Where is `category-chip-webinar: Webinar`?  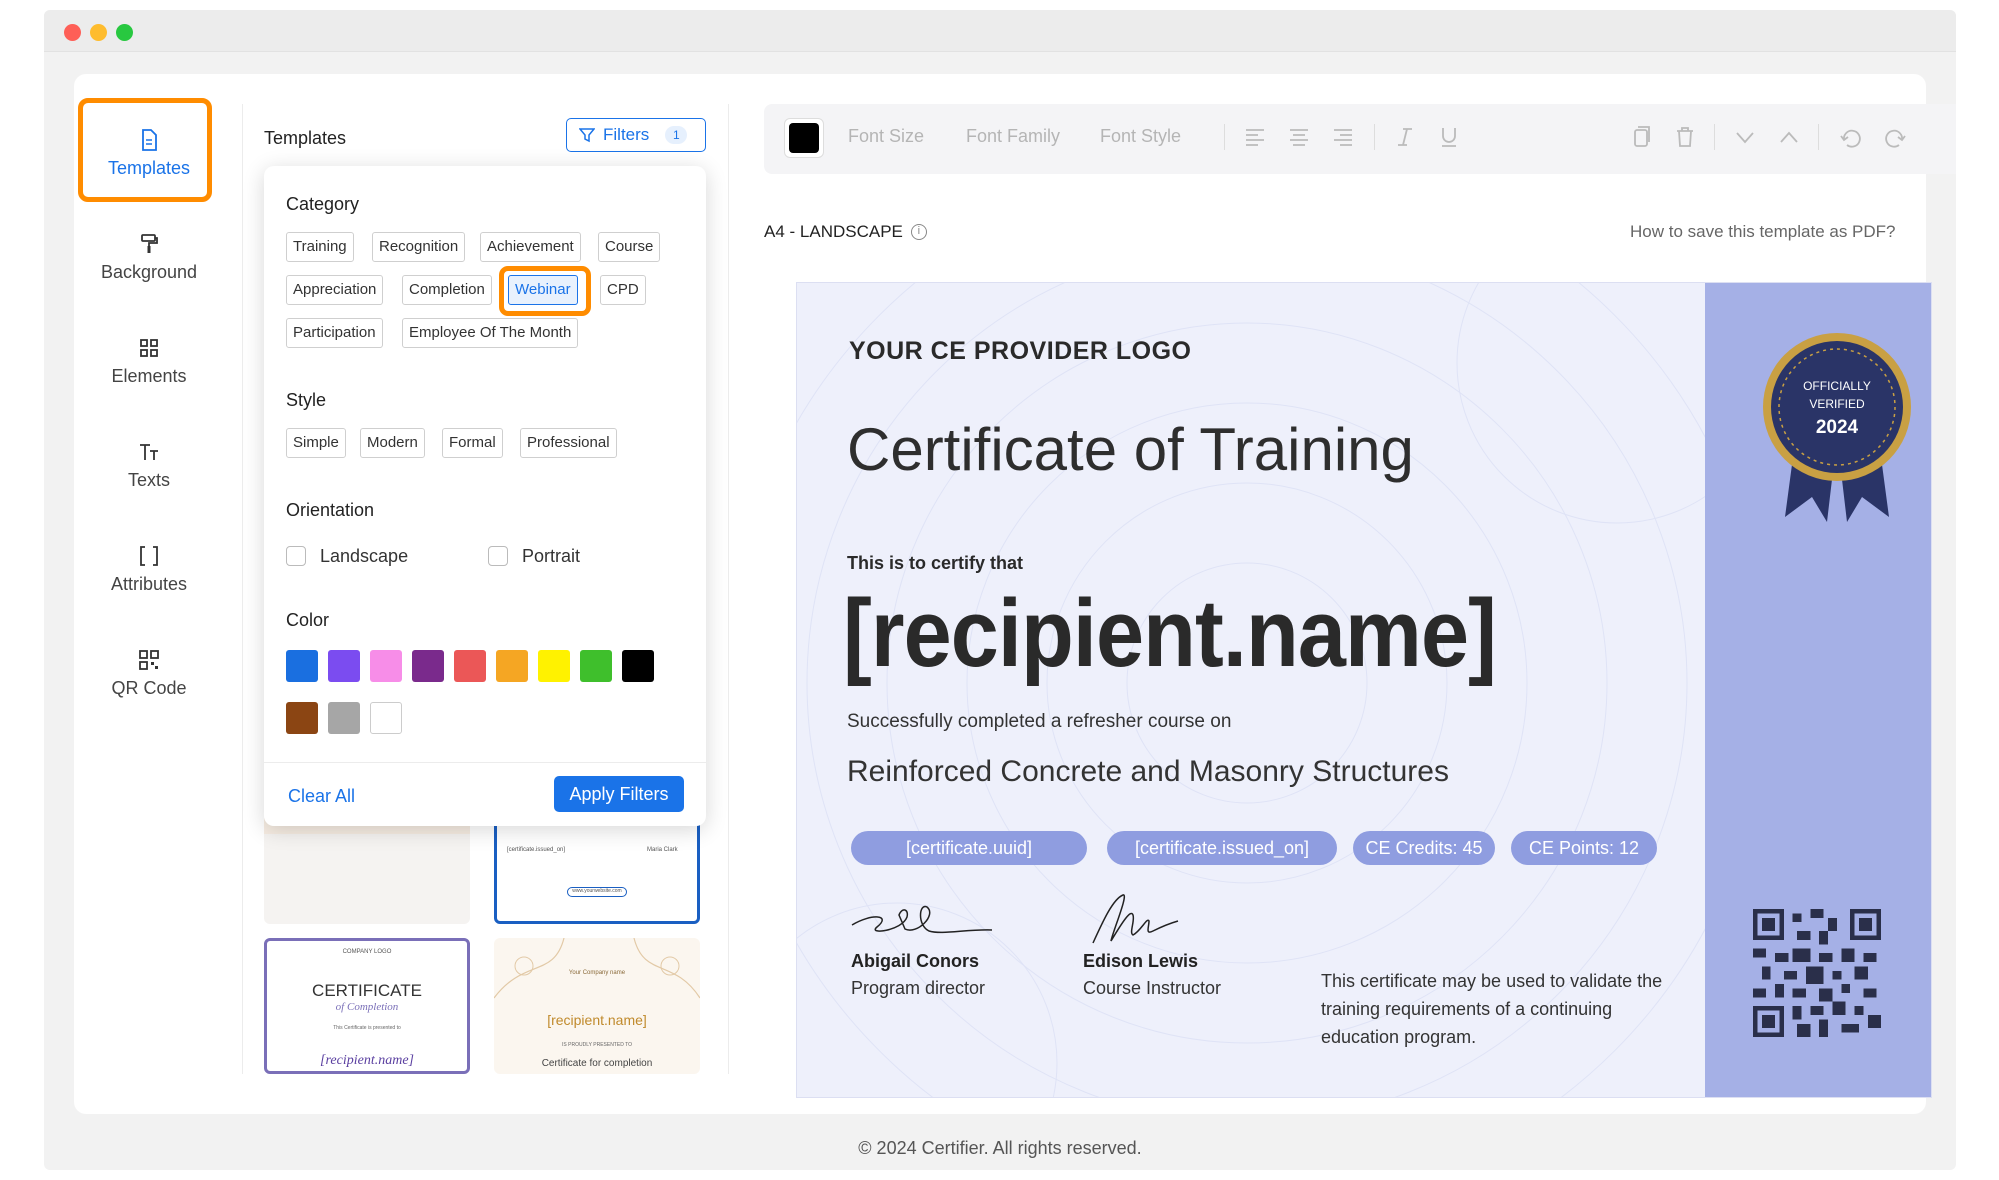 category-chip-webinar: Webinar is located at coordinates (543, 290).